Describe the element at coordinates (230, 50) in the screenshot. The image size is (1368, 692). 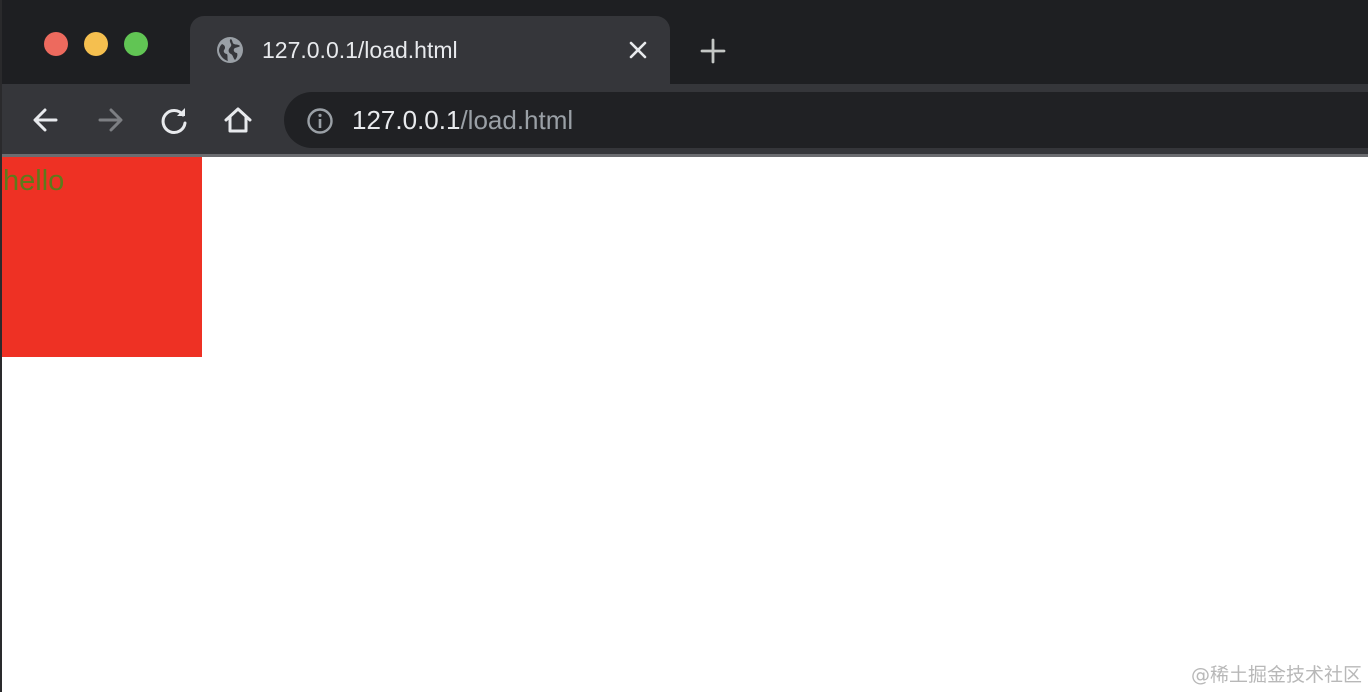
I see `globe-icon` at that location.